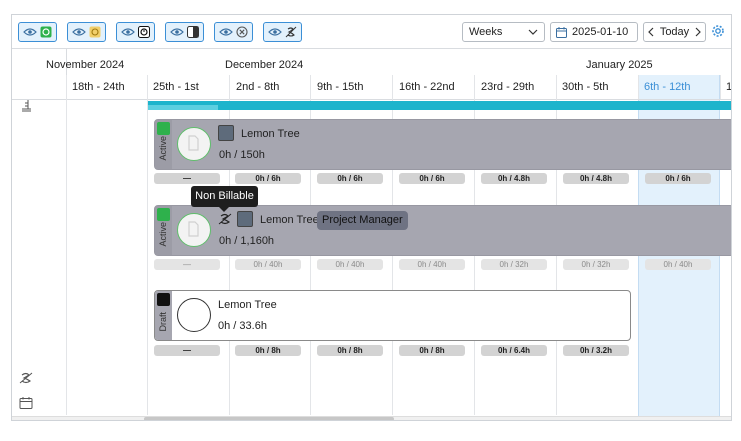  I want to click on month-label: November 2024, so click(85, 65).